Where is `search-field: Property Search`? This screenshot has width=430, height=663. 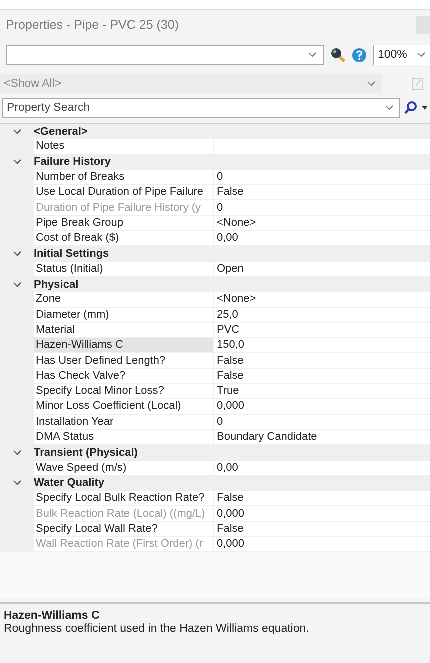
search-field: Property Search is located at coordinates (201, 108).